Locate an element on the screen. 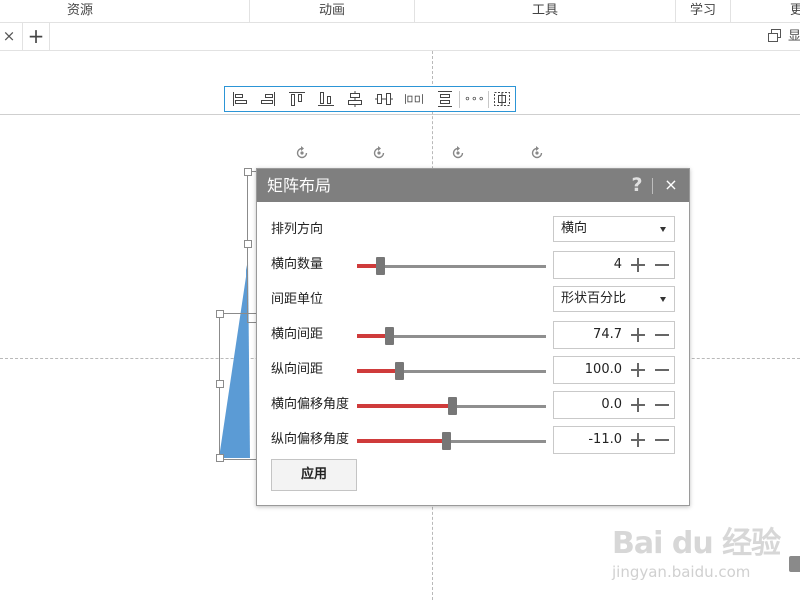 The height and width of the screenshot is (600, 800). add-tab-button: + is located at coordinates (36, 36).